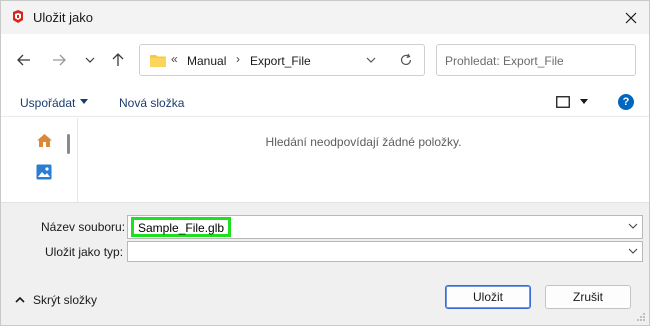 The width and height of the screenshot is (650, 326). I want to click on pictures-icon, so click(44, 172).